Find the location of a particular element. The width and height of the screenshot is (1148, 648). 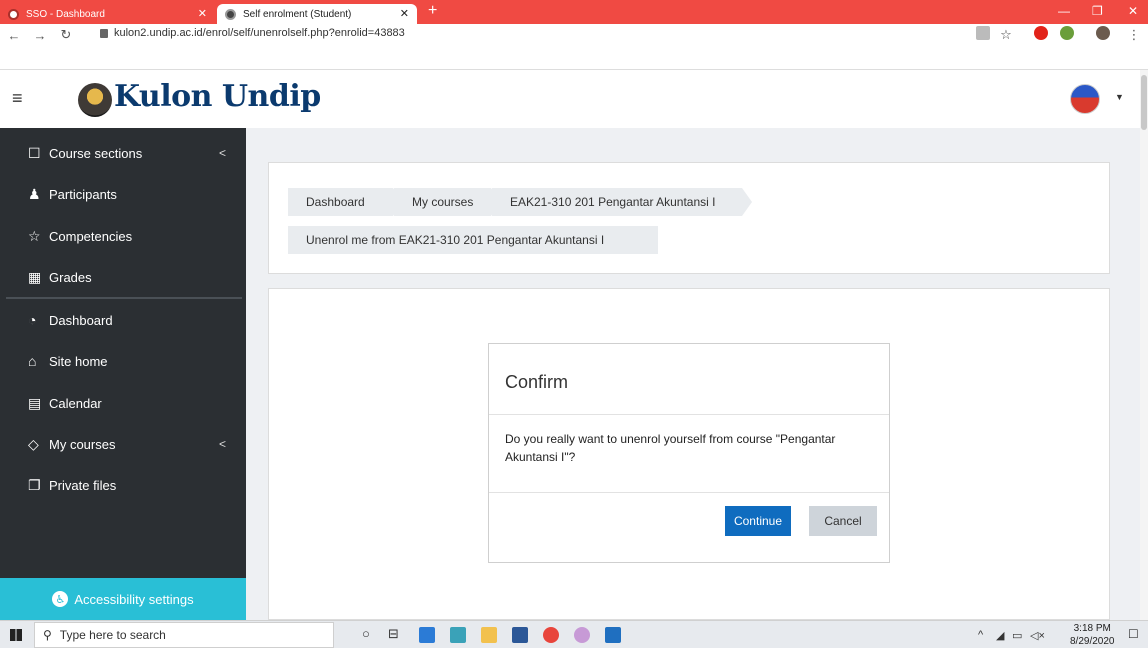

breadcrumb-dashboard: Dashboard is located at coordinates (340, 202).